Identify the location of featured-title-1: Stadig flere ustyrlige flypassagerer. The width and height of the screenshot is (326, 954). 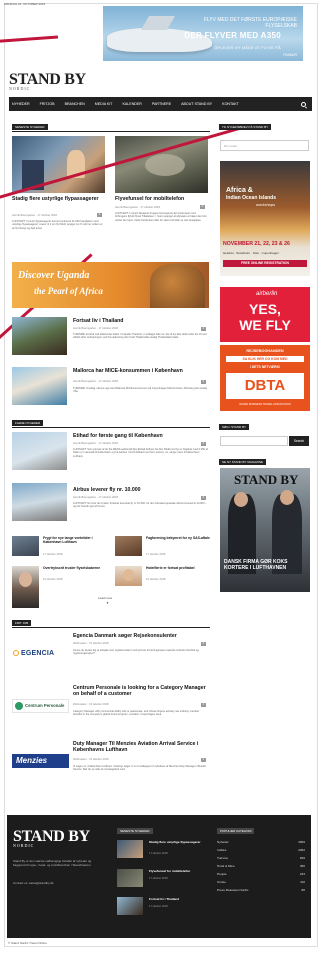
(59, 199).